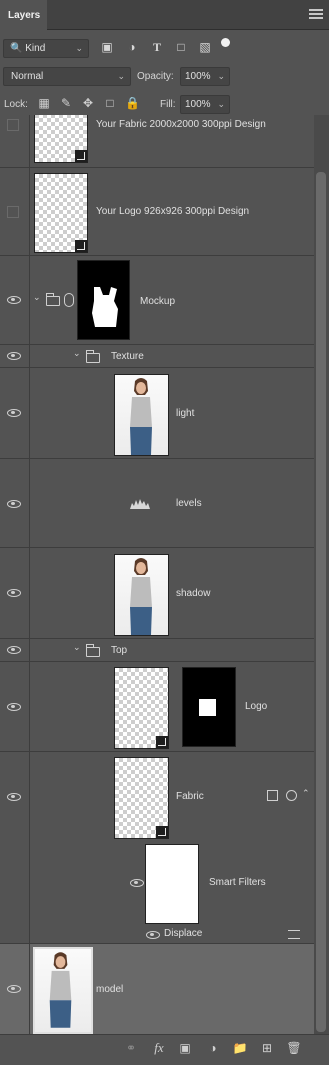 This screenshot has height=1065, width=329. Describe the element at coordinates (213, 1048) in the screenshot. I see `new-adjustment-icon: ◑` at that location.